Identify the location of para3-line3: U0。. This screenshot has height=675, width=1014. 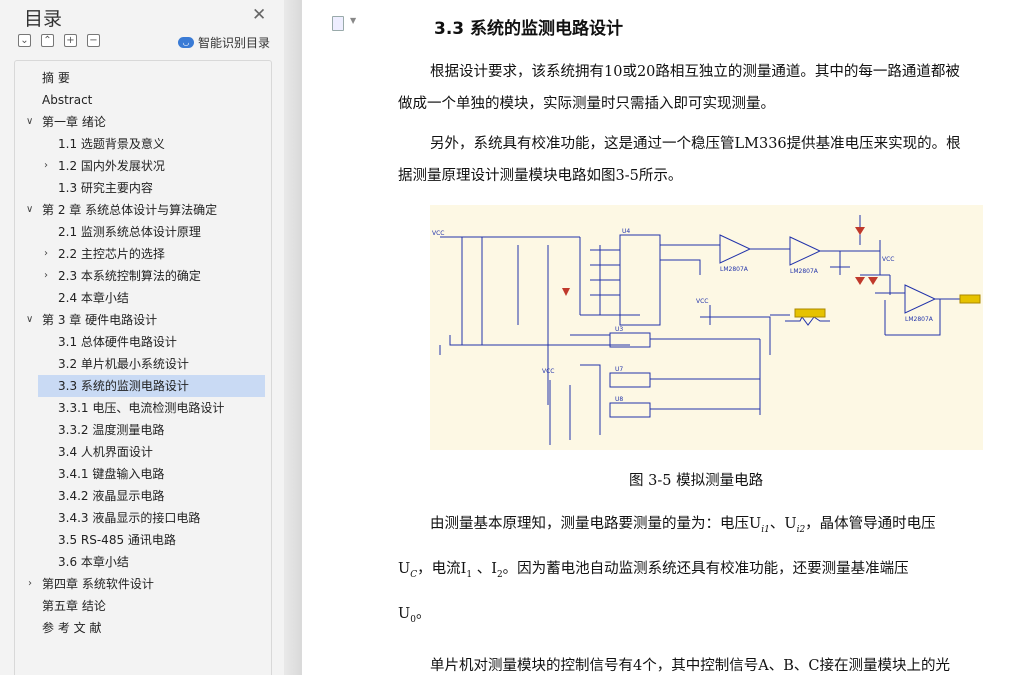
(700, 617).